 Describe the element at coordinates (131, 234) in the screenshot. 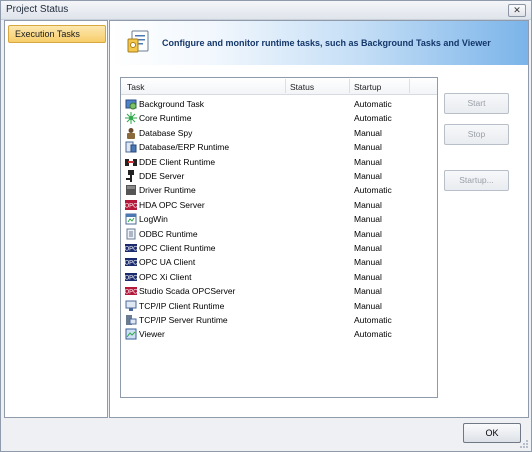

I see `odbc-icon` at that location.